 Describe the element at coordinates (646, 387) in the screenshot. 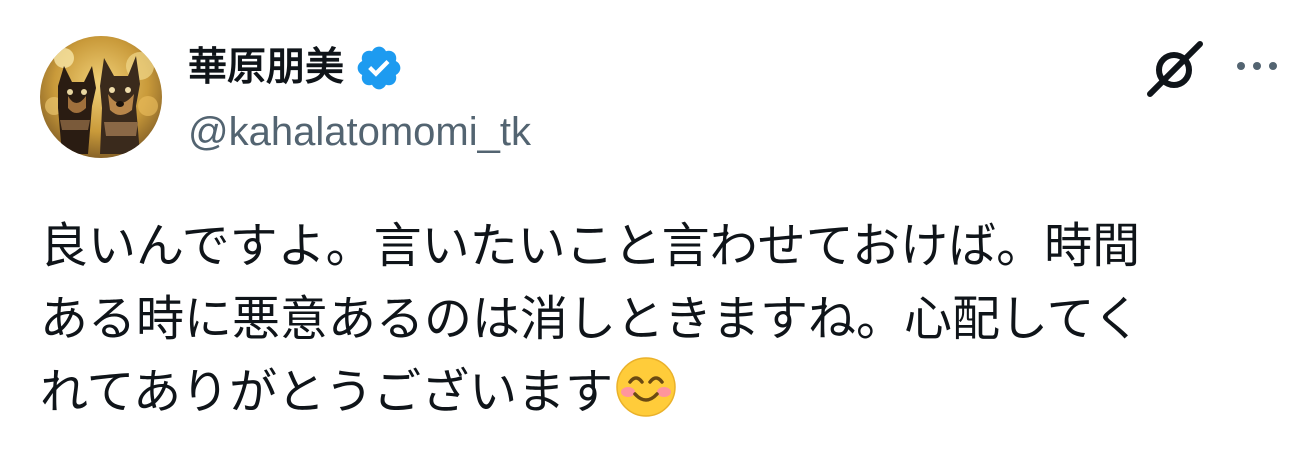

I see `smiling-face-emoji-icon` at that location.